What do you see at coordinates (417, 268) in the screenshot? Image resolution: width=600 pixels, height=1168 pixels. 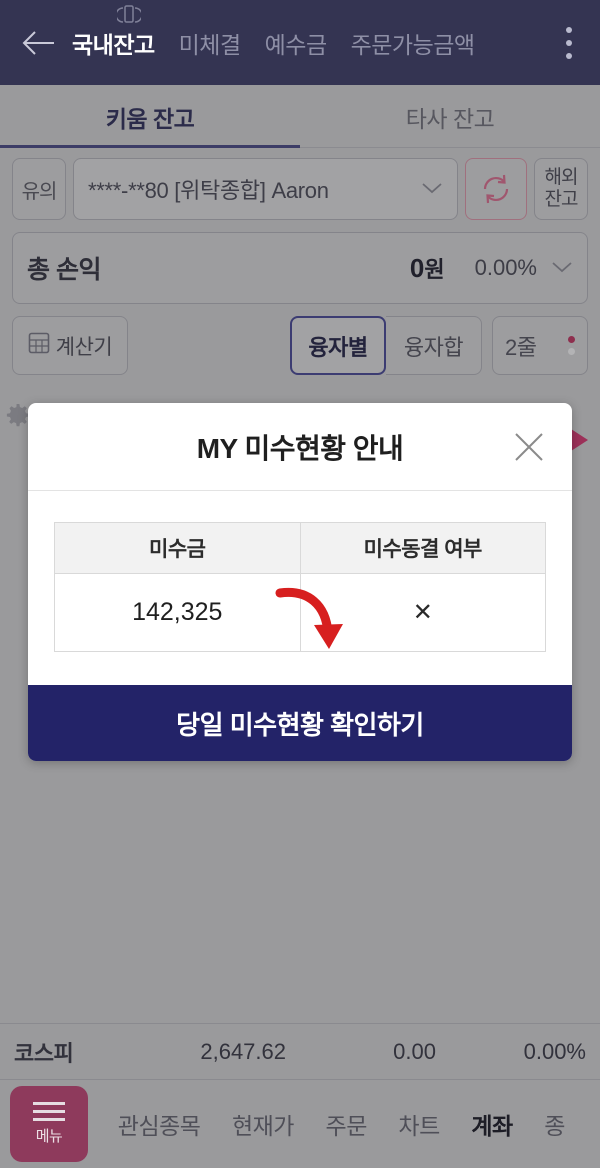 I see `total-pnl-value: 0` at bounding box center [417, 268].